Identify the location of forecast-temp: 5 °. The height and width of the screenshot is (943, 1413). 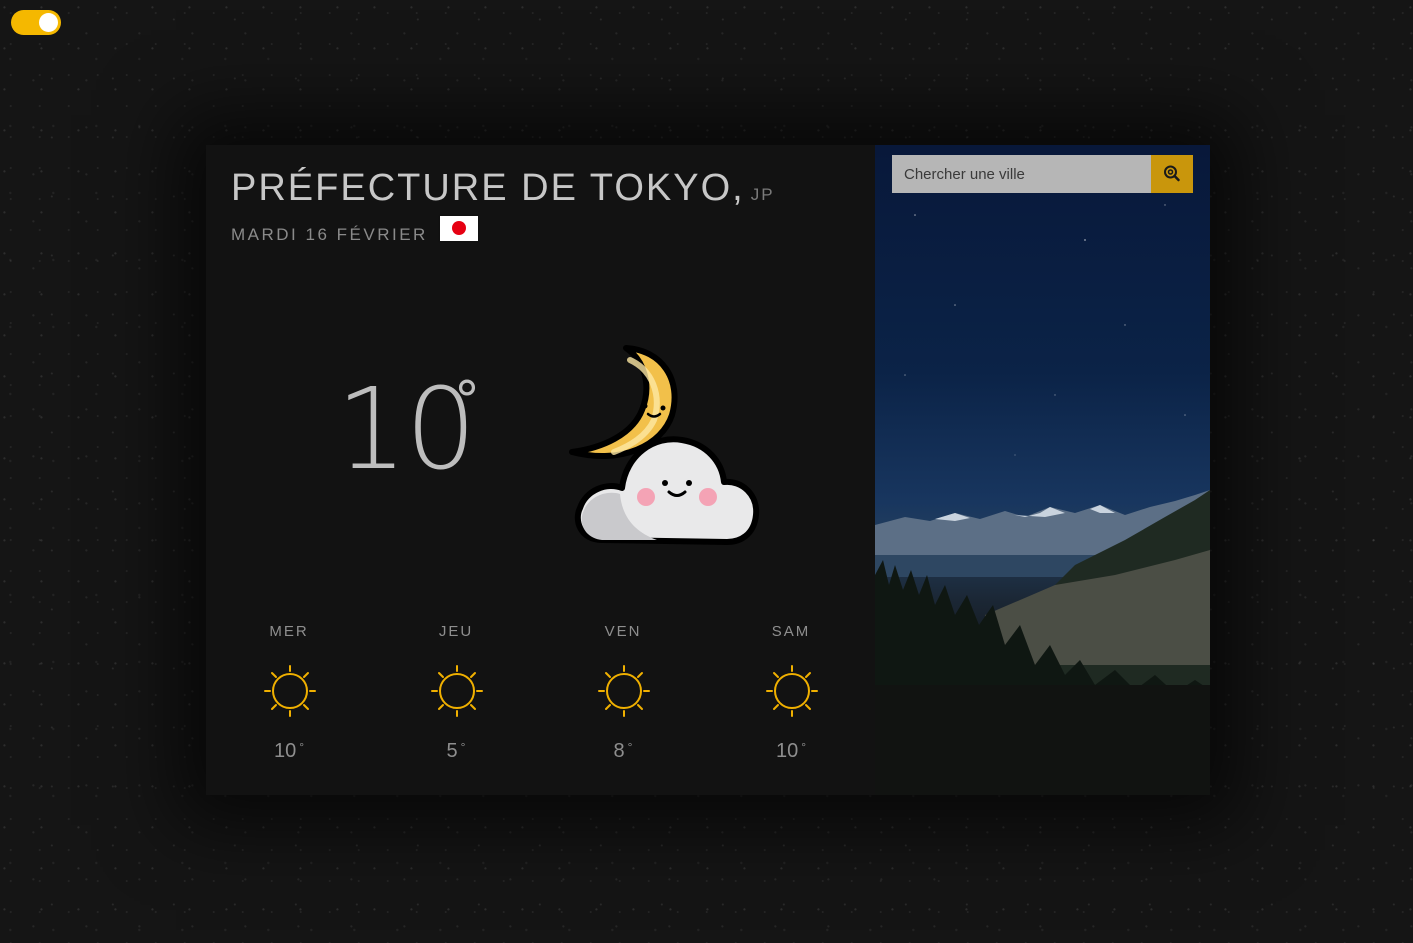
(456, 751).